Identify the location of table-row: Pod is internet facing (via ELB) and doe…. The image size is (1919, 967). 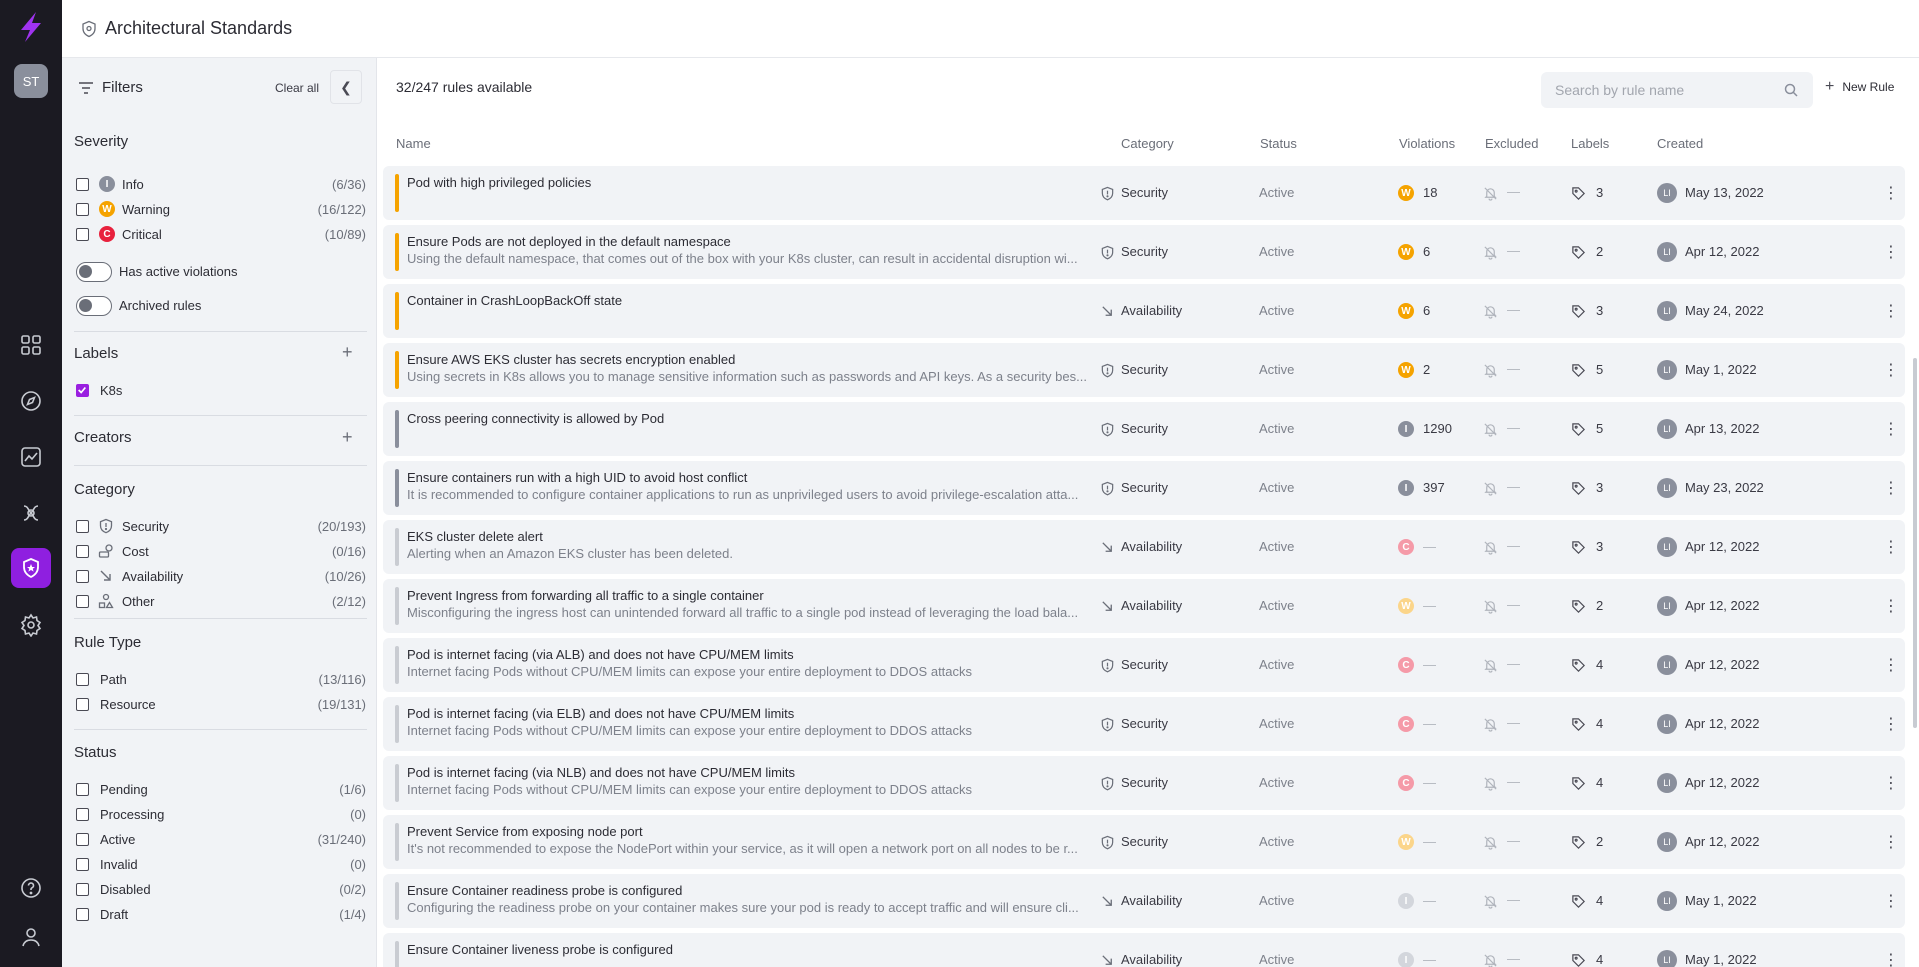
(1144, 724).